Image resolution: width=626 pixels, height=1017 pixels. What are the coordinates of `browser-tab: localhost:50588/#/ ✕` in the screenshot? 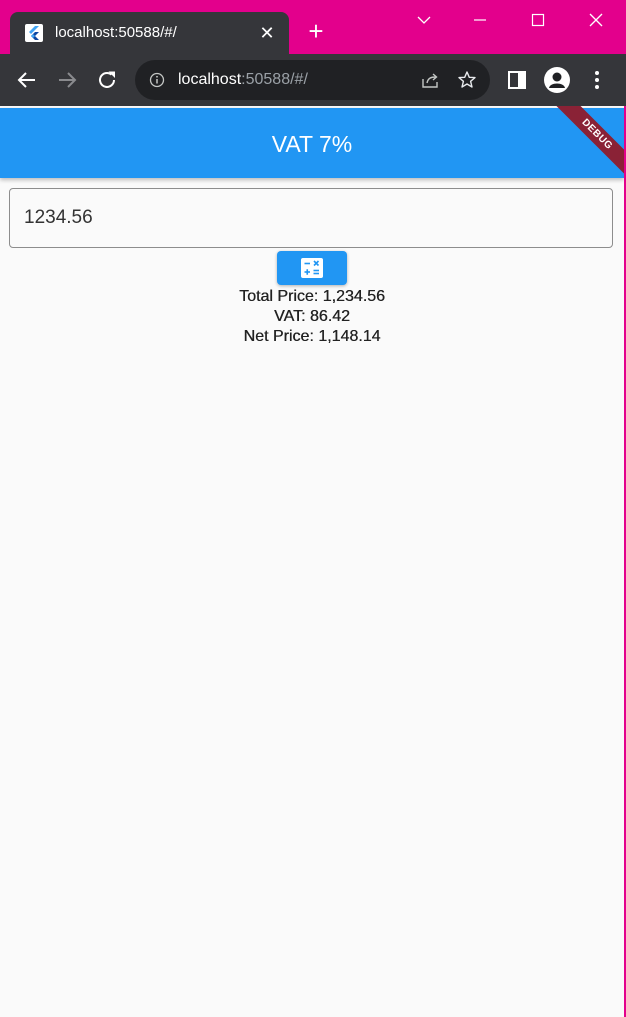 It's located at (149, 33).